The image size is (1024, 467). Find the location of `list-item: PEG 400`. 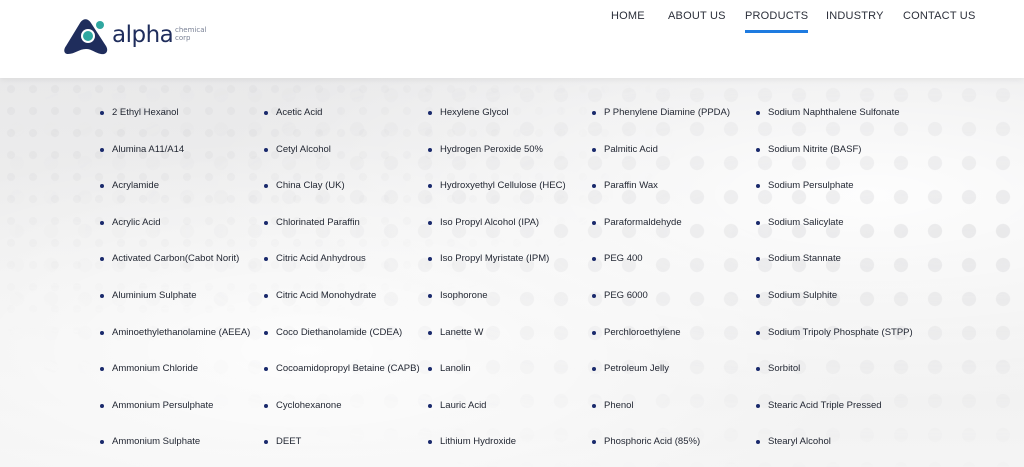

list-item: PEG 400 is located at coordinates (661, 270).